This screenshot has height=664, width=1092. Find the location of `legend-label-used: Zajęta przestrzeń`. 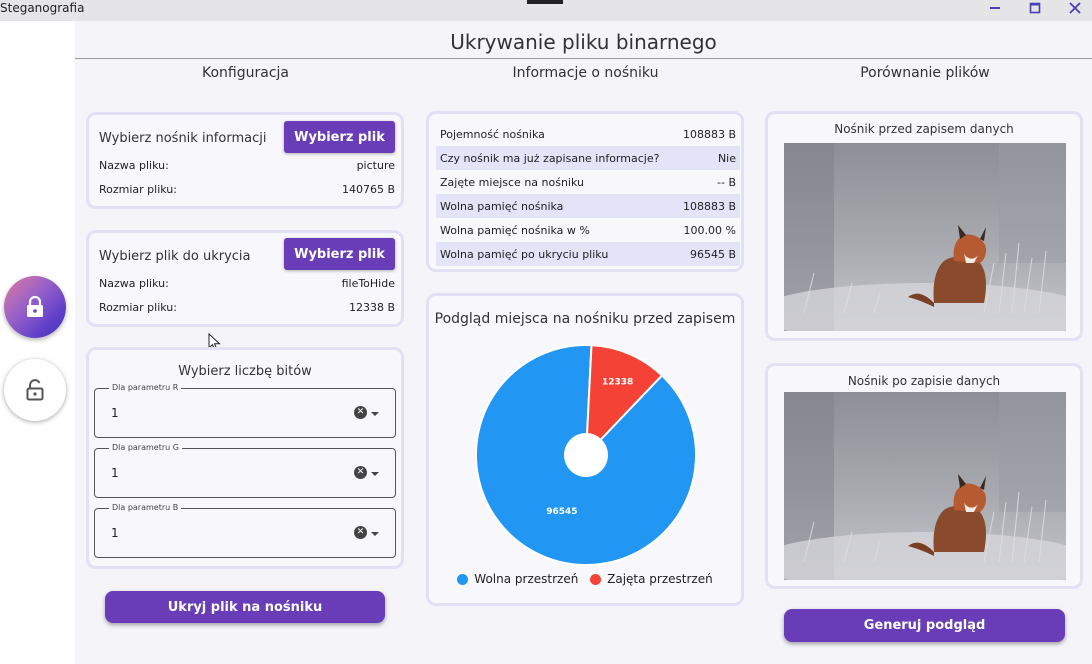

legend-label-used: Zajęta przestrzeń is located at coordinates (660, 579).